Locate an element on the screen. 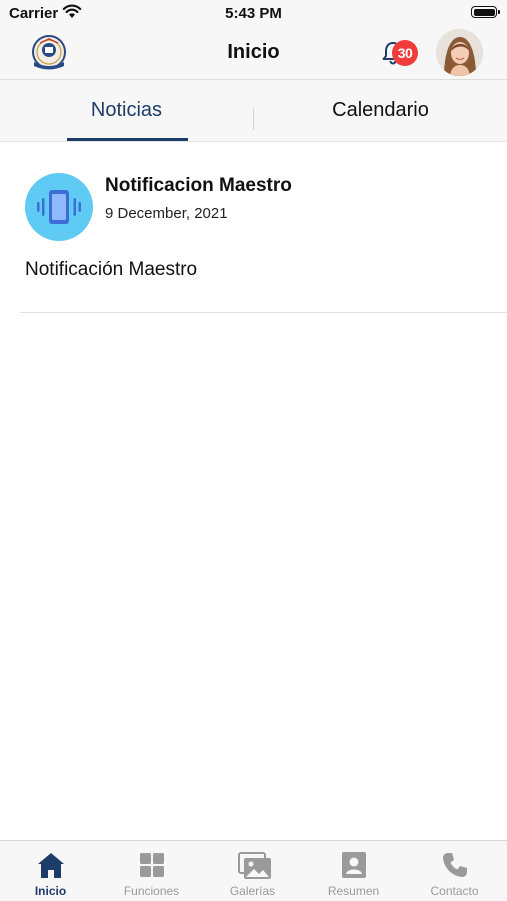 The height and width of the screenshot is (901, 507). news-item-date: 9 December, 2021 is located at coordinates (166, 213).